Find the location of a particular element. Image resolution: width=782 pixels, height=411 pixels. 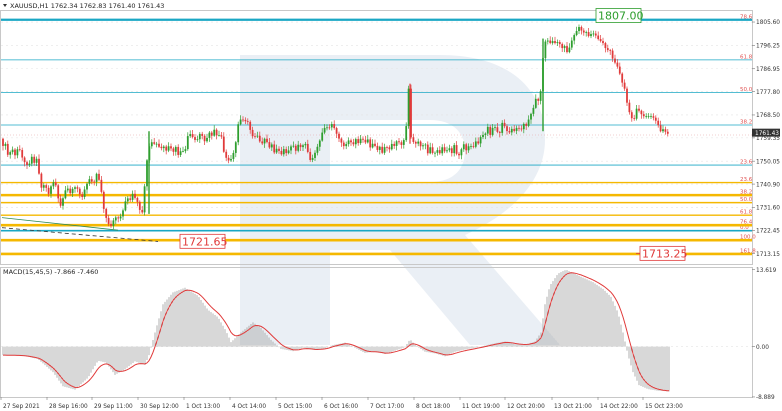

time-axis-label-13: 14 Oct 22:00 is located at coordinates (619, 407).